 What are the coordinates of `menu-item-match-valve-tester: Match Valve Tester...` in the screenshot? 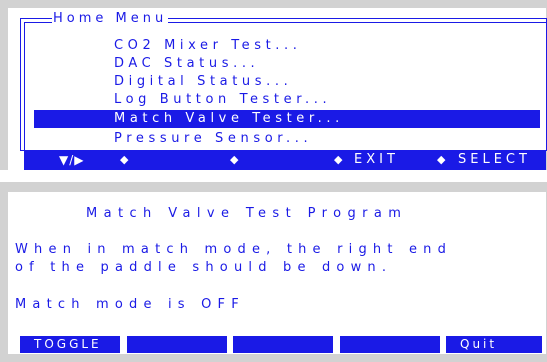 It's located at (287, 119).